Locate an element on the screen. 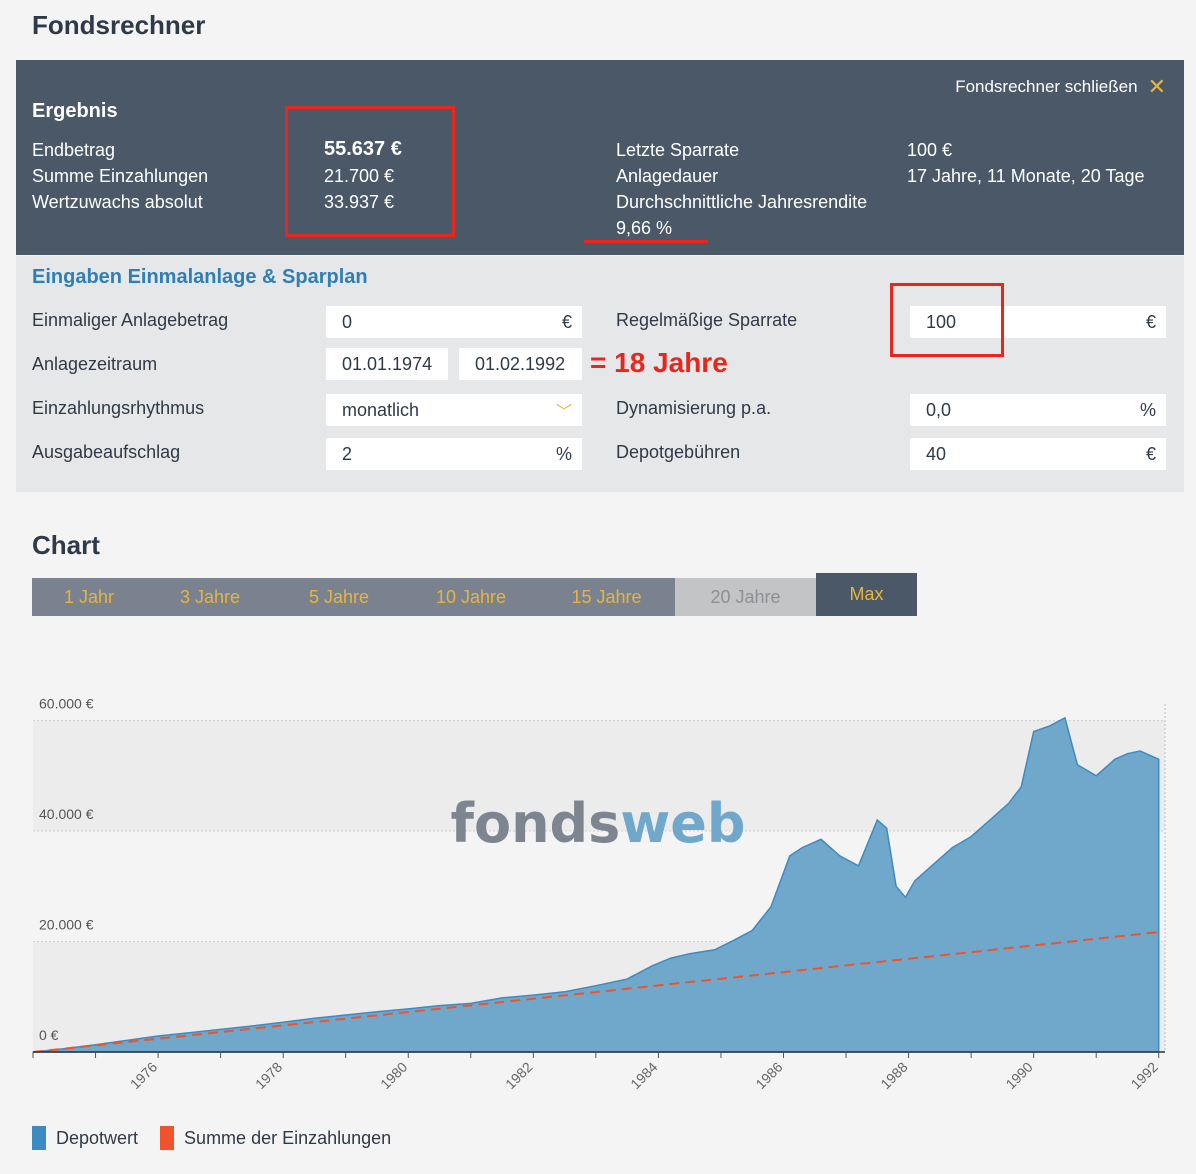 The height and width of the screenshot is (1174, 1196). zeitraum-start-value: 01.01.1974 is located at coordinates (387, 363).